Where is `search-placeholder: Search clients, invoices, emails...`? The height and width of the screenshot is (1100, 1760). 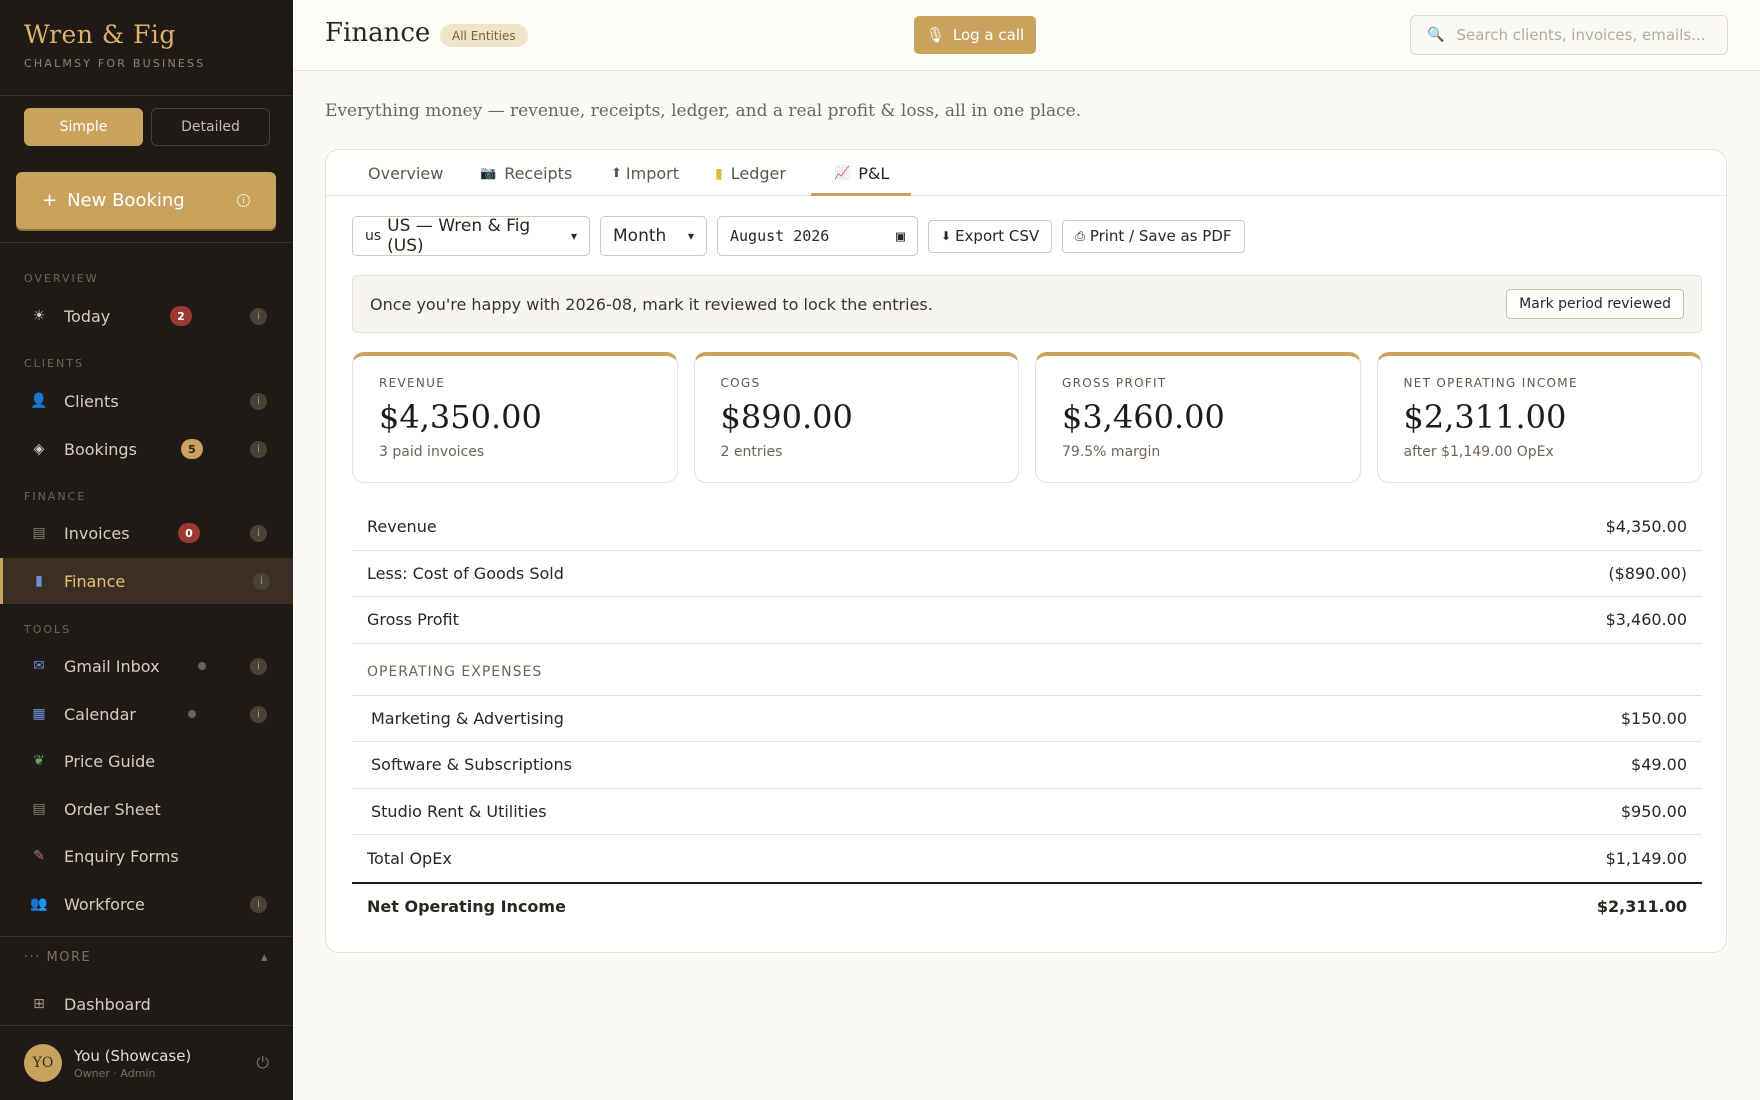
search-placeholder: Search clients, invoices, emails... is located at coordinates (1581, 35).